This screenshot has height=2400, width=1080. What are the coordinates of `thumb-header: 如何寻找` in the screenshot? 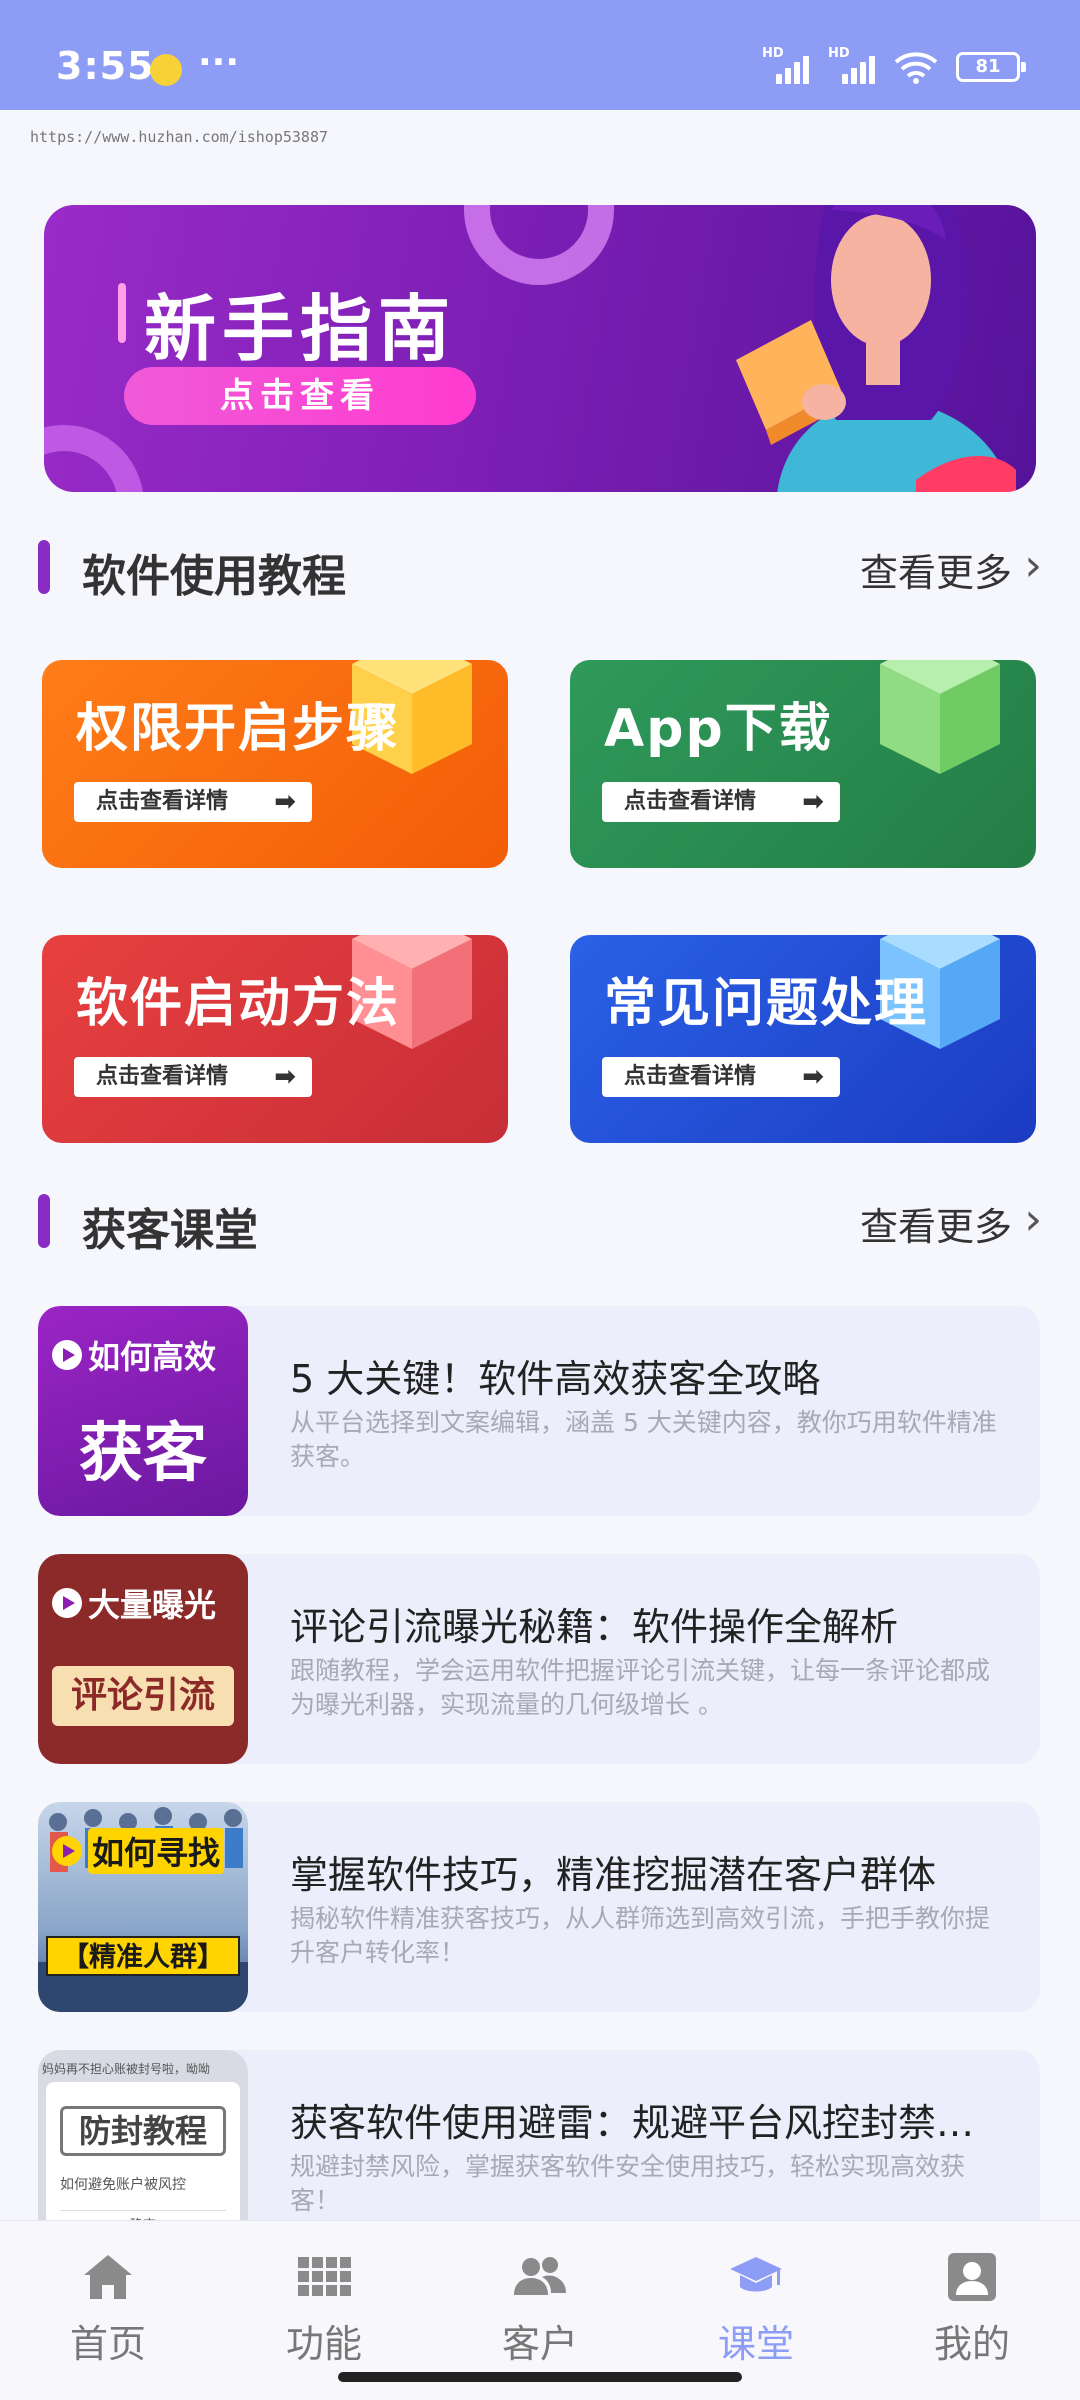 It's located at (143, 1847).